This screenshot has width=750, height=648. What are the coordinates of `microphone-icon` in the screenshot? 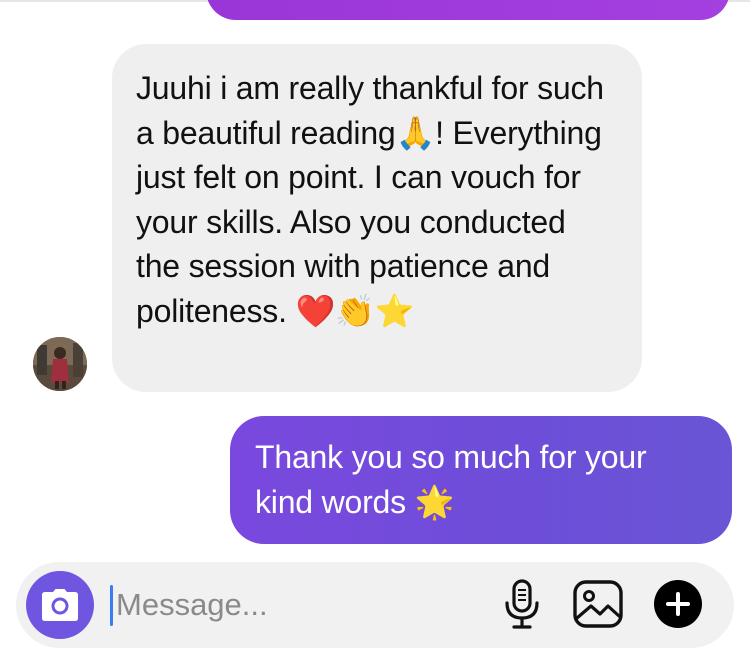 It's located at (522, 604).